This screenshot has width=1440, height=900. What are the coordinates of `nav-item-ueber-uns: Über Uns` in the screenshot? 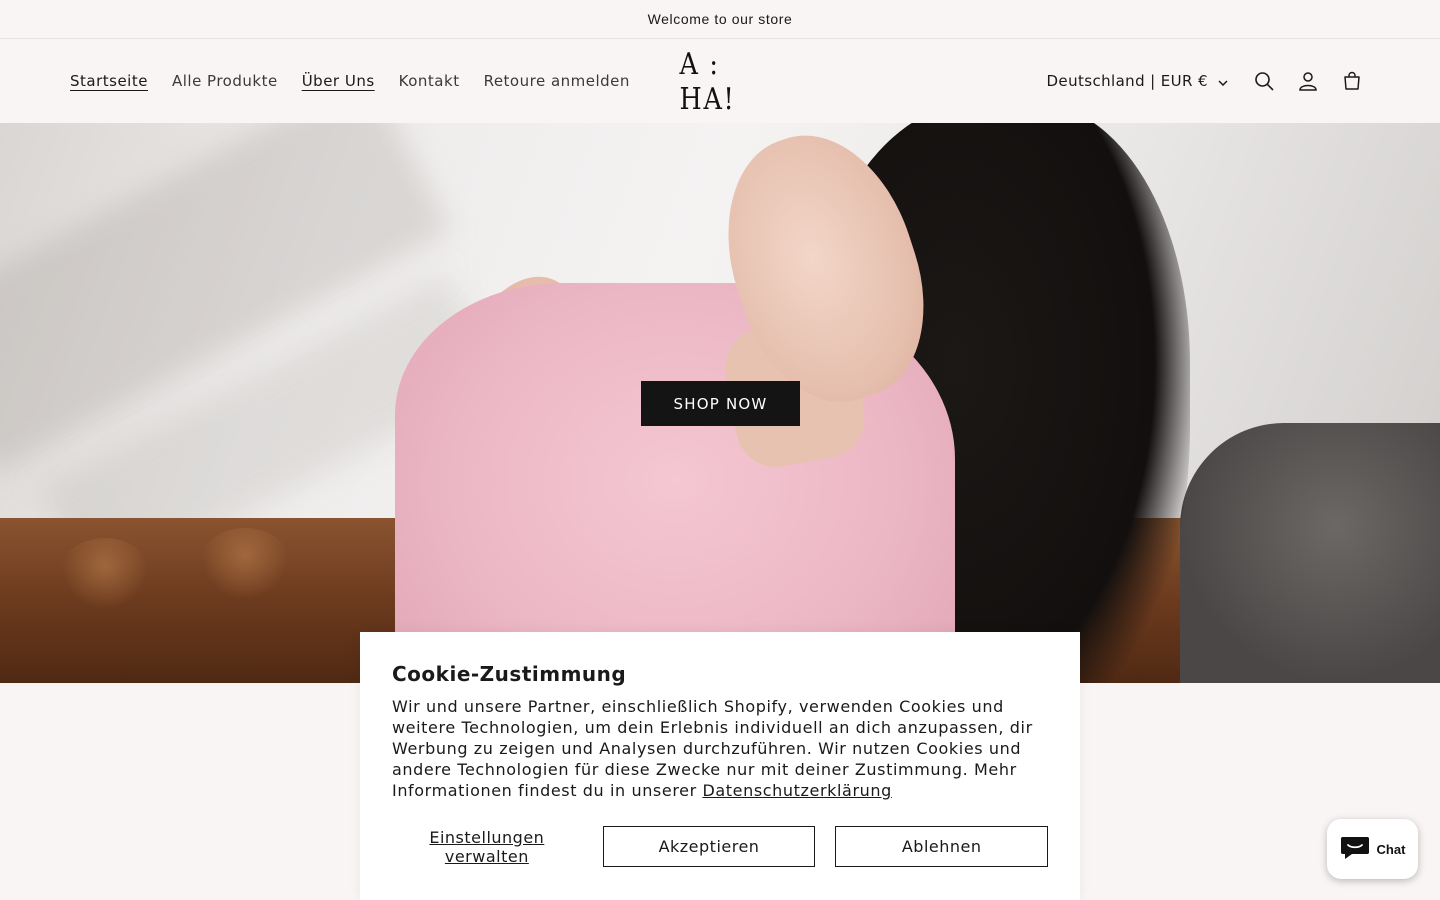 It's located at (338, 81).